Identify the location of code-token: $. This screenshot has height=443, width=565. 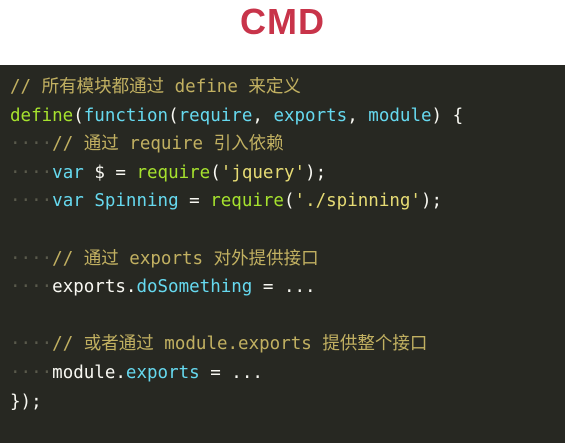
(99, 172).